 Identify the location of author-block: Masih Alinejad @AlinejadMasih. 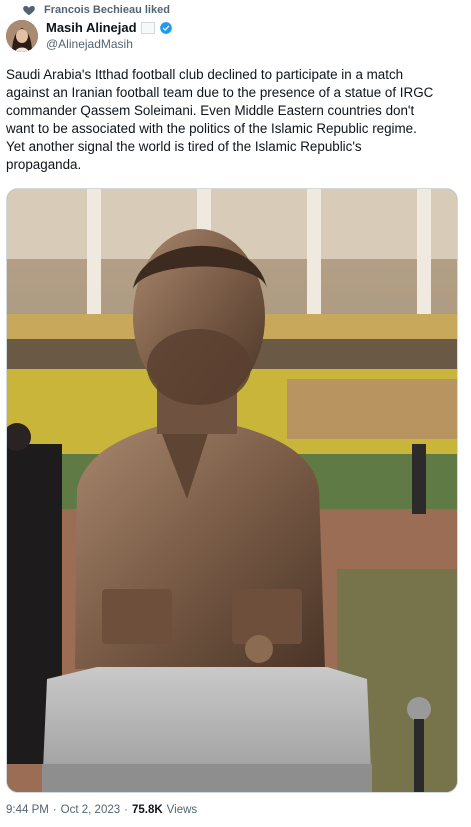
(109, 36).